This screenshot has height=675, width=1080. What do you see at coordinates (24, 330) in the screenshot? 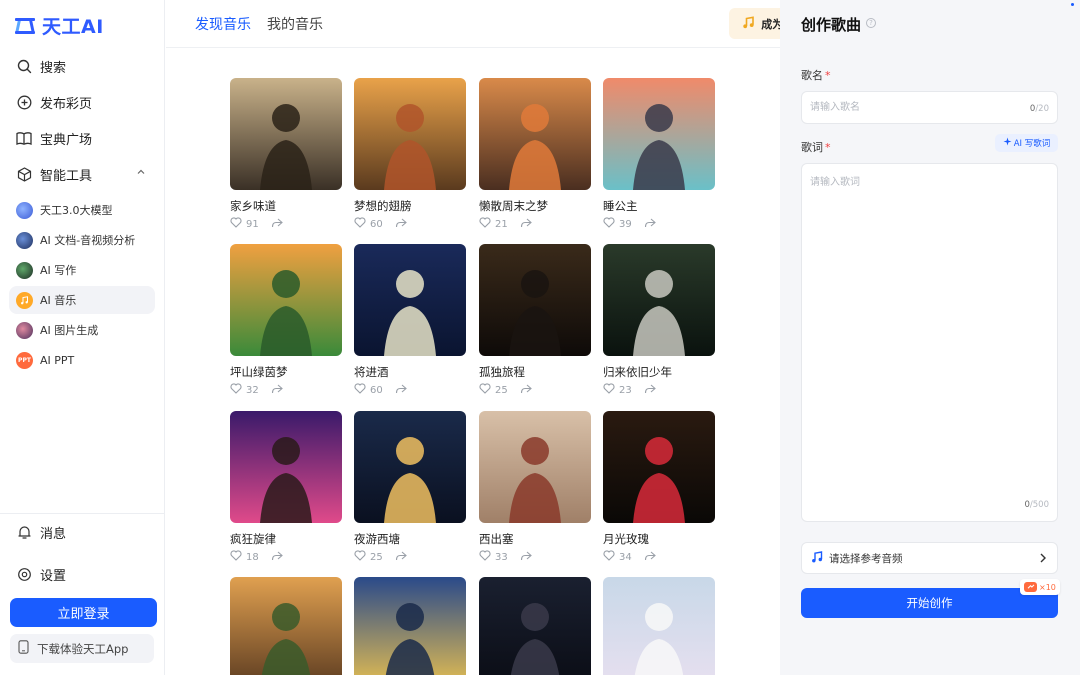
I see `image-avatar-icon` at bounding box center [24, 330].